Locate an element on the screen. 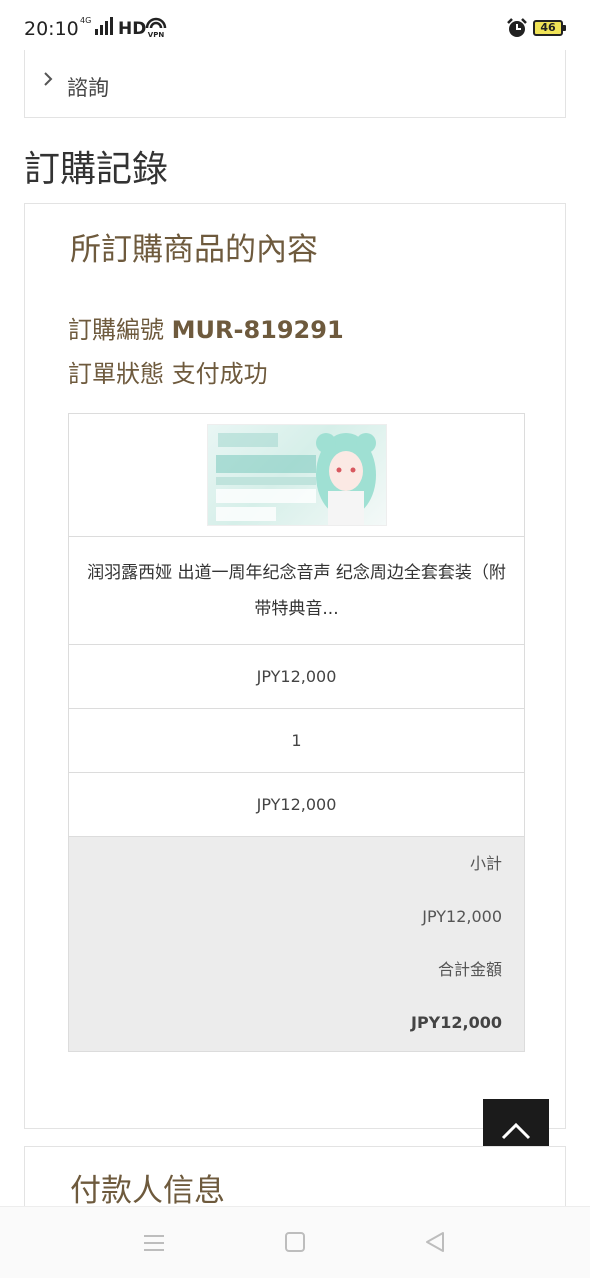 The width and height of the screenshot is (590, 1278). total-value: JPY12,000 is located at coordinates (456, 1022).